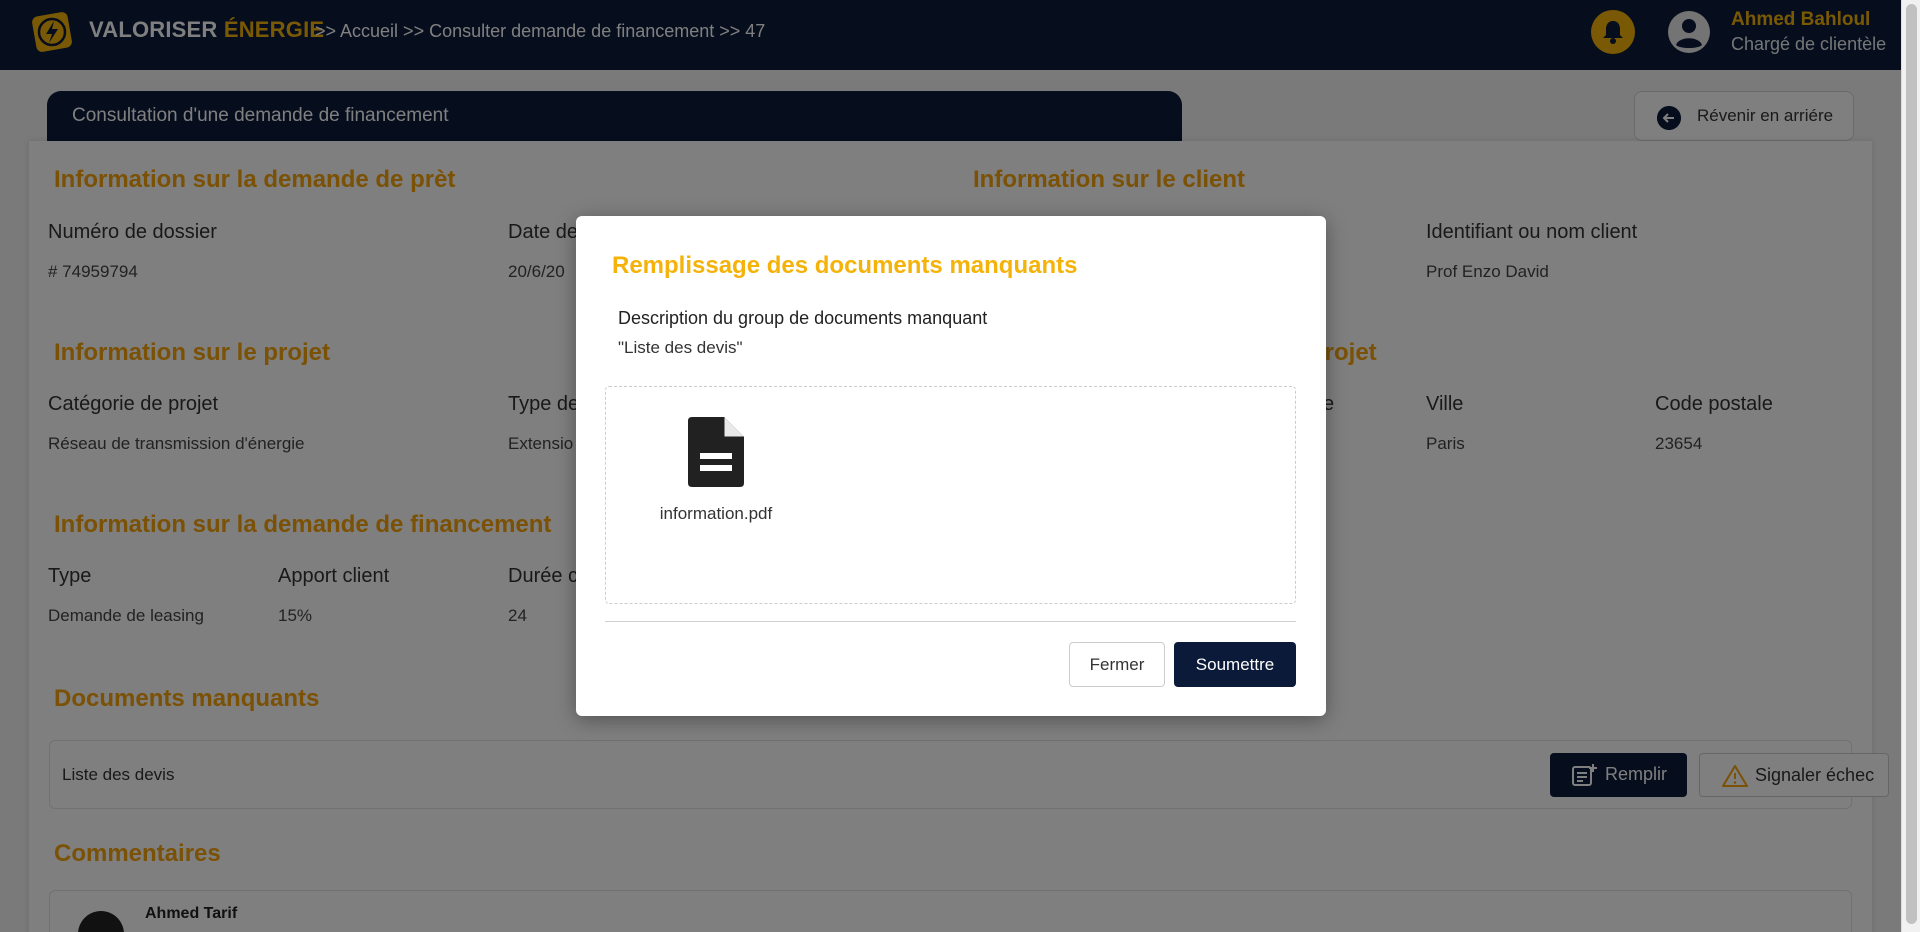 The width and height of the screenshot is (1920, 932). I want to click on page-scrollbar, so click(1910, 466).